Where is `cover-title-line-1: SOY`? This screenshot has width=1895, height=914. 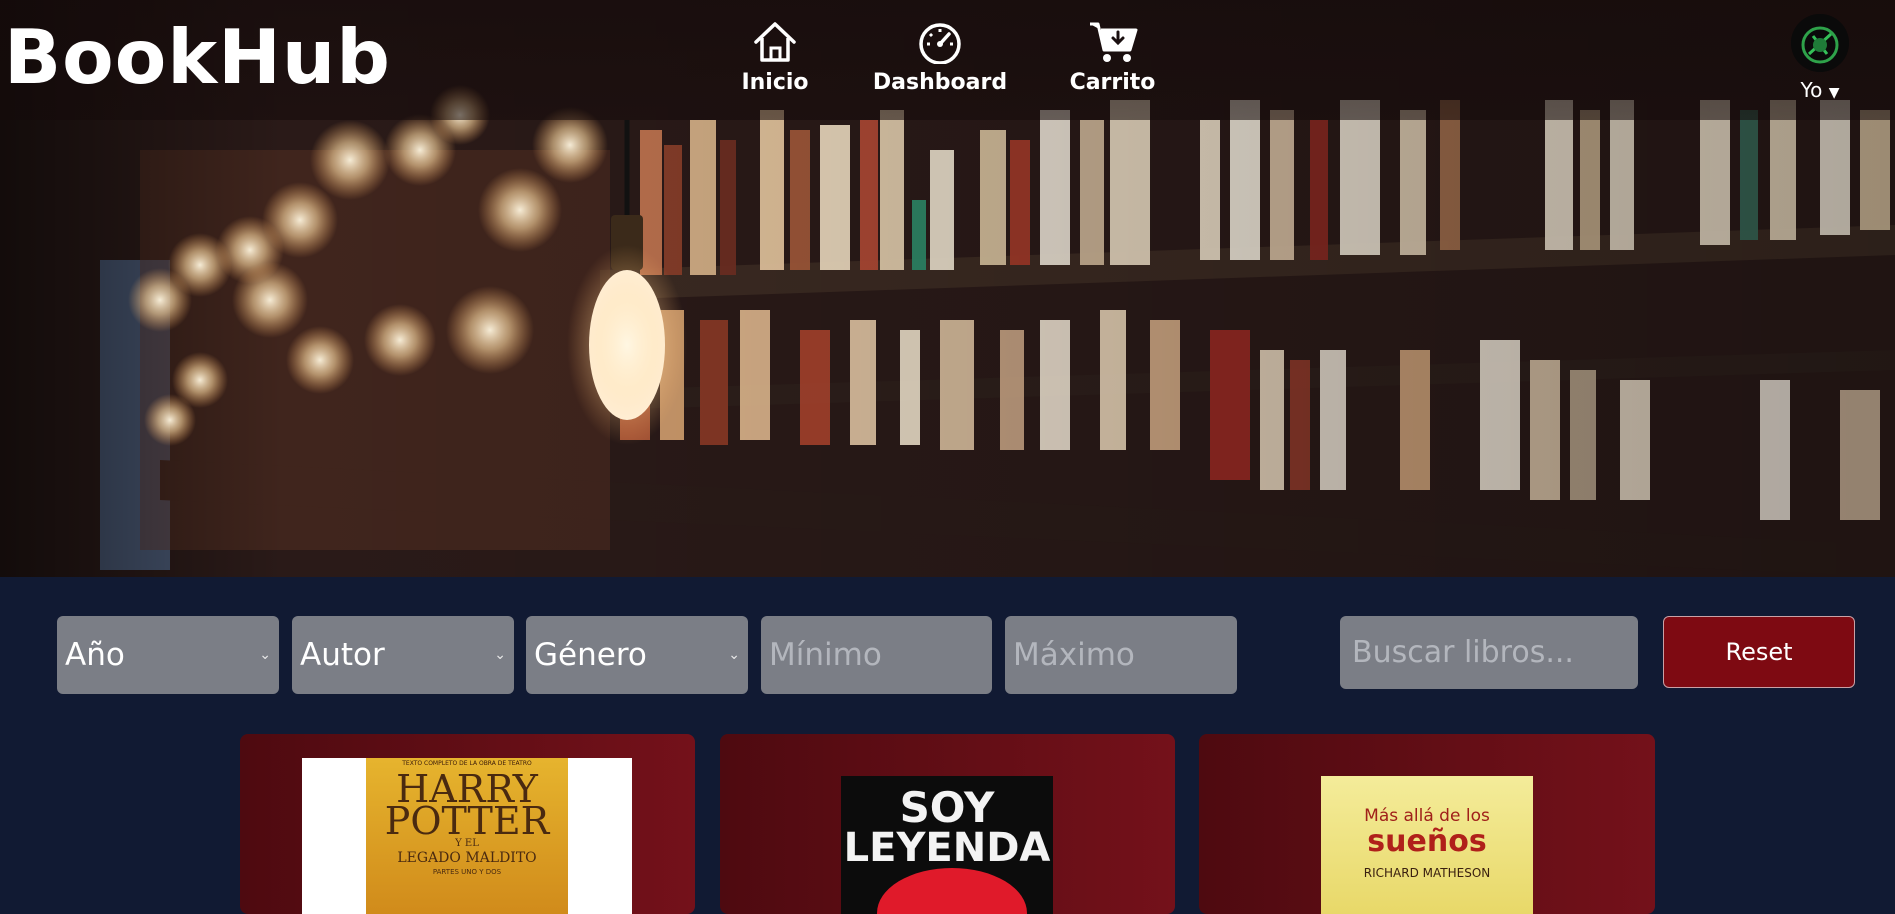 cover-title-line-1: SOY is located at coordinates (947, 807).